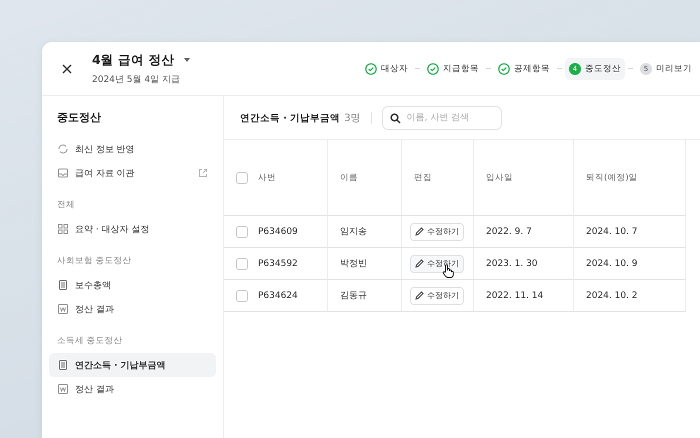  What do you see at coordinates (133, 60) in the screenshot?
I see `window-title: 4월 급여 정산` at bounding box center [133, 60].